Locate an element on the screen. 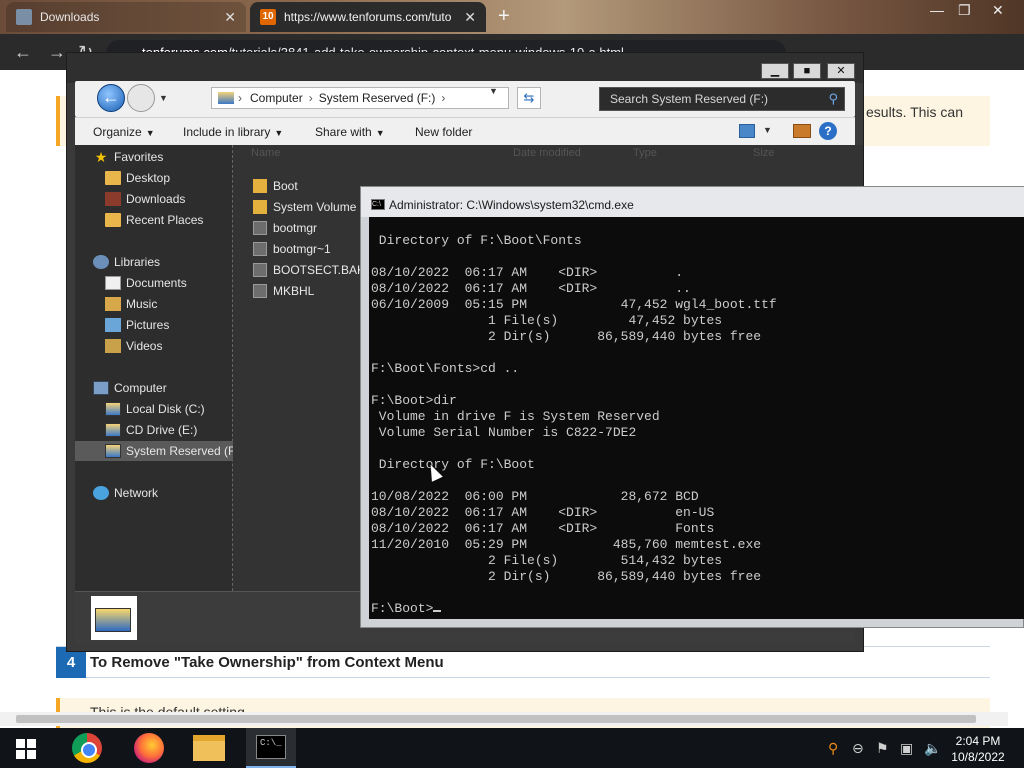  close-icon: ✕ is located at coordinates (998, 10).